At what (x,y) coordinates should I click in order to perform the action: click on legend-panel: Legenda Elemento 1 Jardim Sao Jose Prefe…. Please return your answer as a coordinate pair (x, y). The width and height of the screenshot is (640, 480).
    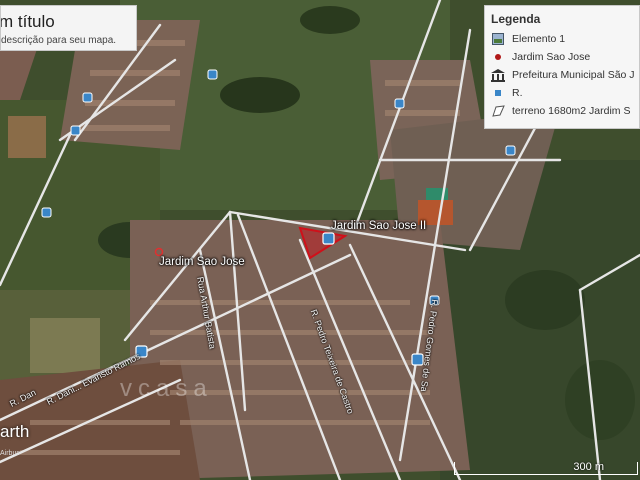
    Looking at the image, I should click on (562, 67).